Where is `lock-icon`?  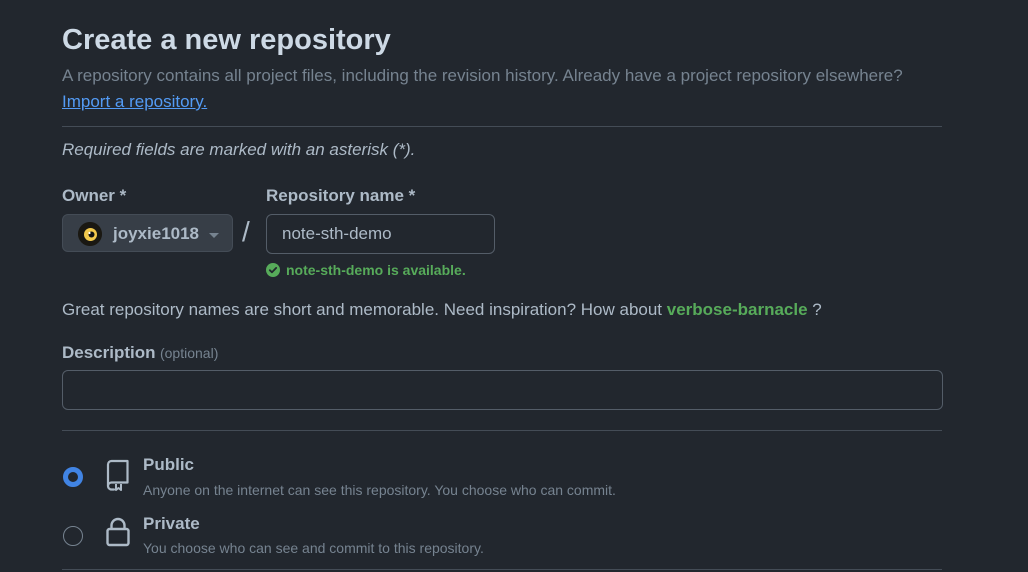
lock-icon is located at coordinates (118, 532).